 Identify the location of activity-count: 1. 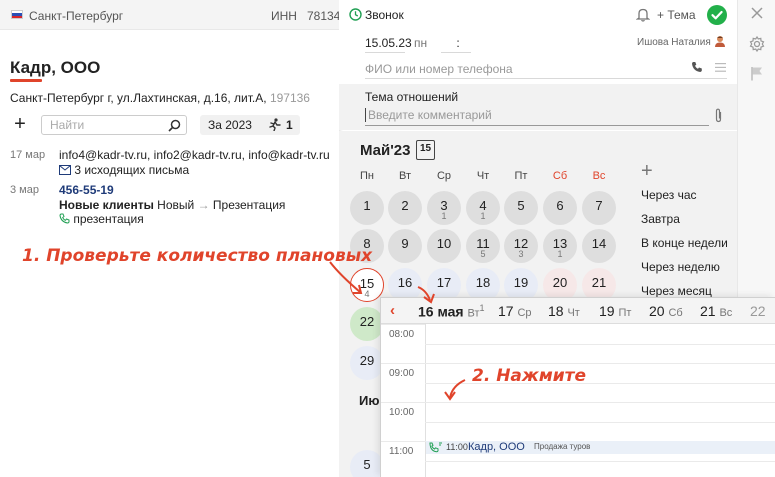
(289, 125).